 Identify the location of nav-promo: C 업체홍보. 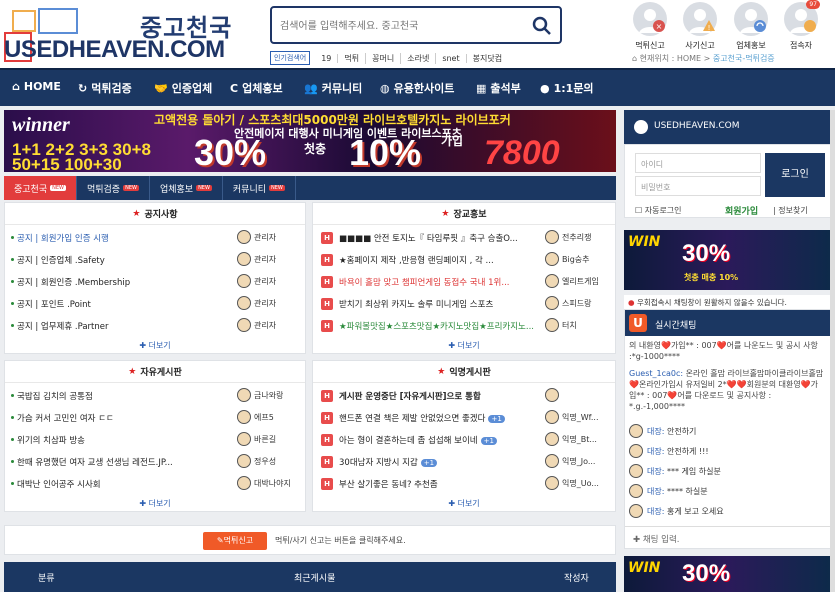
(256, 88).